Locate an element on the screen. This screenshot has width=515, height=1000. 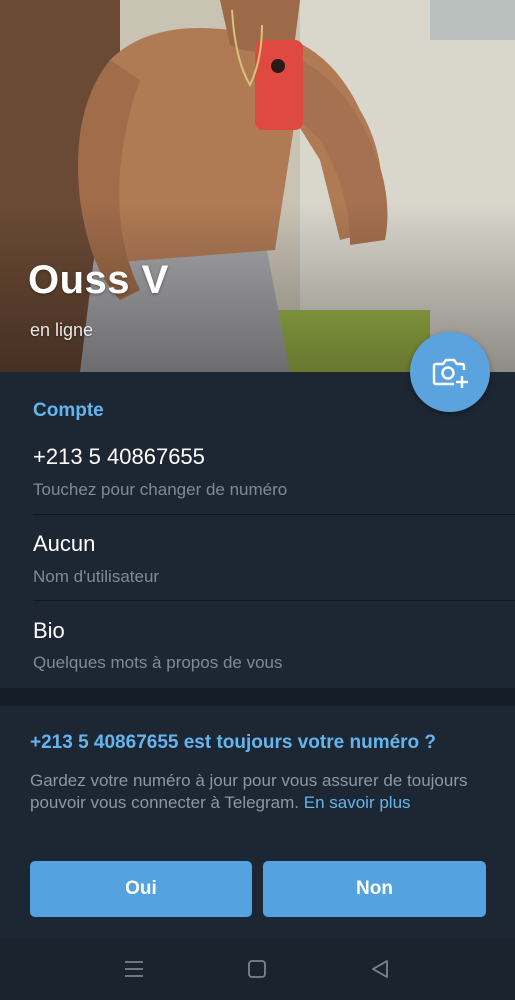
yes-button: Oui is located at coordinates (141, 889).